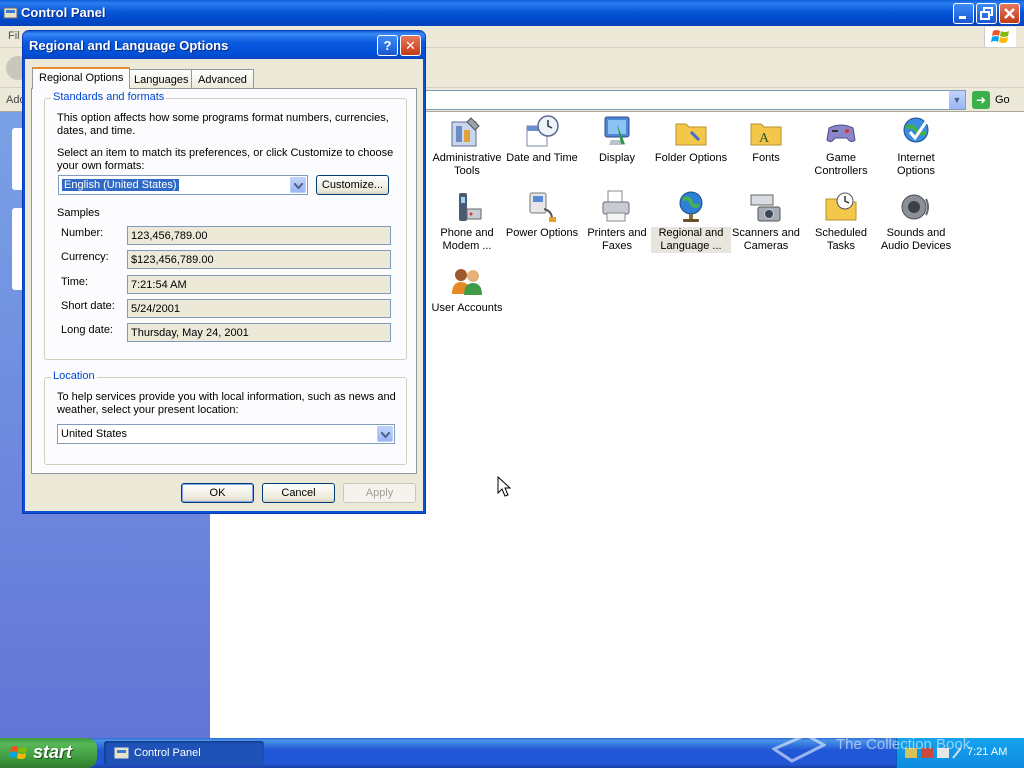  Describe the element at coordinates (85, 257) in the screenshot. I see `sample-label-currency: Currency:` at that location.